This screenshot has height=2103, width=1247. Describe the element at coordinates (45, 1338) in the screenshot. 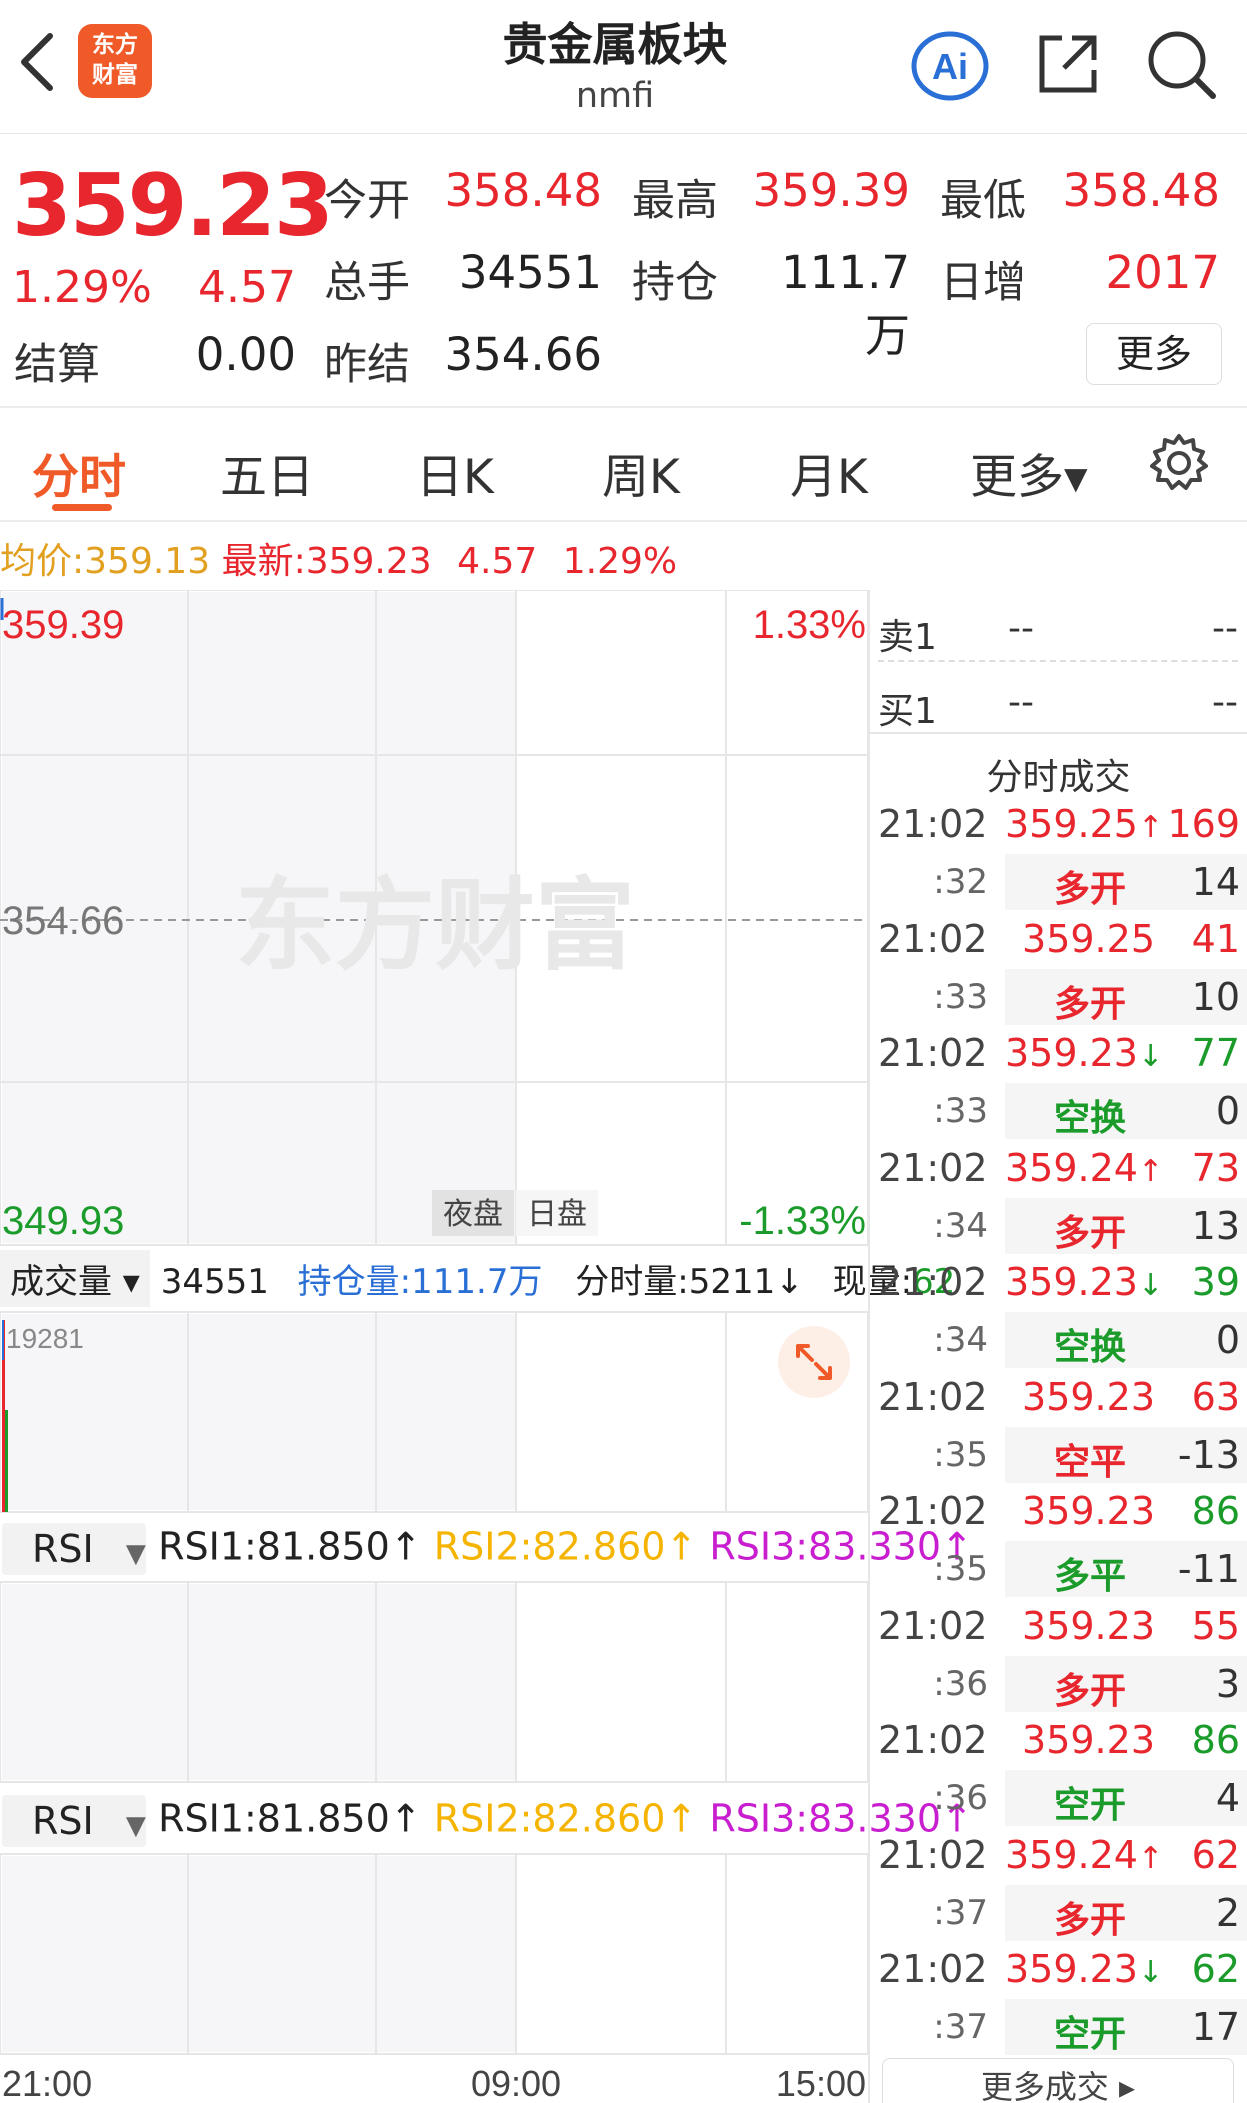

I see `volume-max-label: 19281` at that location.